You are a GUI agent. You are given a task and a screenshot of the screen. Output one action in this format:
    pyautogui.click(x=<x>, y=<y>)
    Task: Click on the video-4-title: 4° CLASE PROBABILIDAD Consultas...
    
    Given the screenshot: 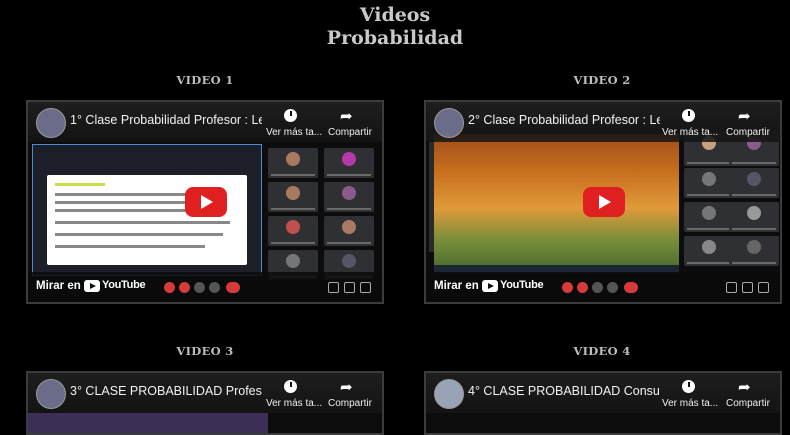 What is the action you would take?
    pyautogui.click(x=564, y=391)
    